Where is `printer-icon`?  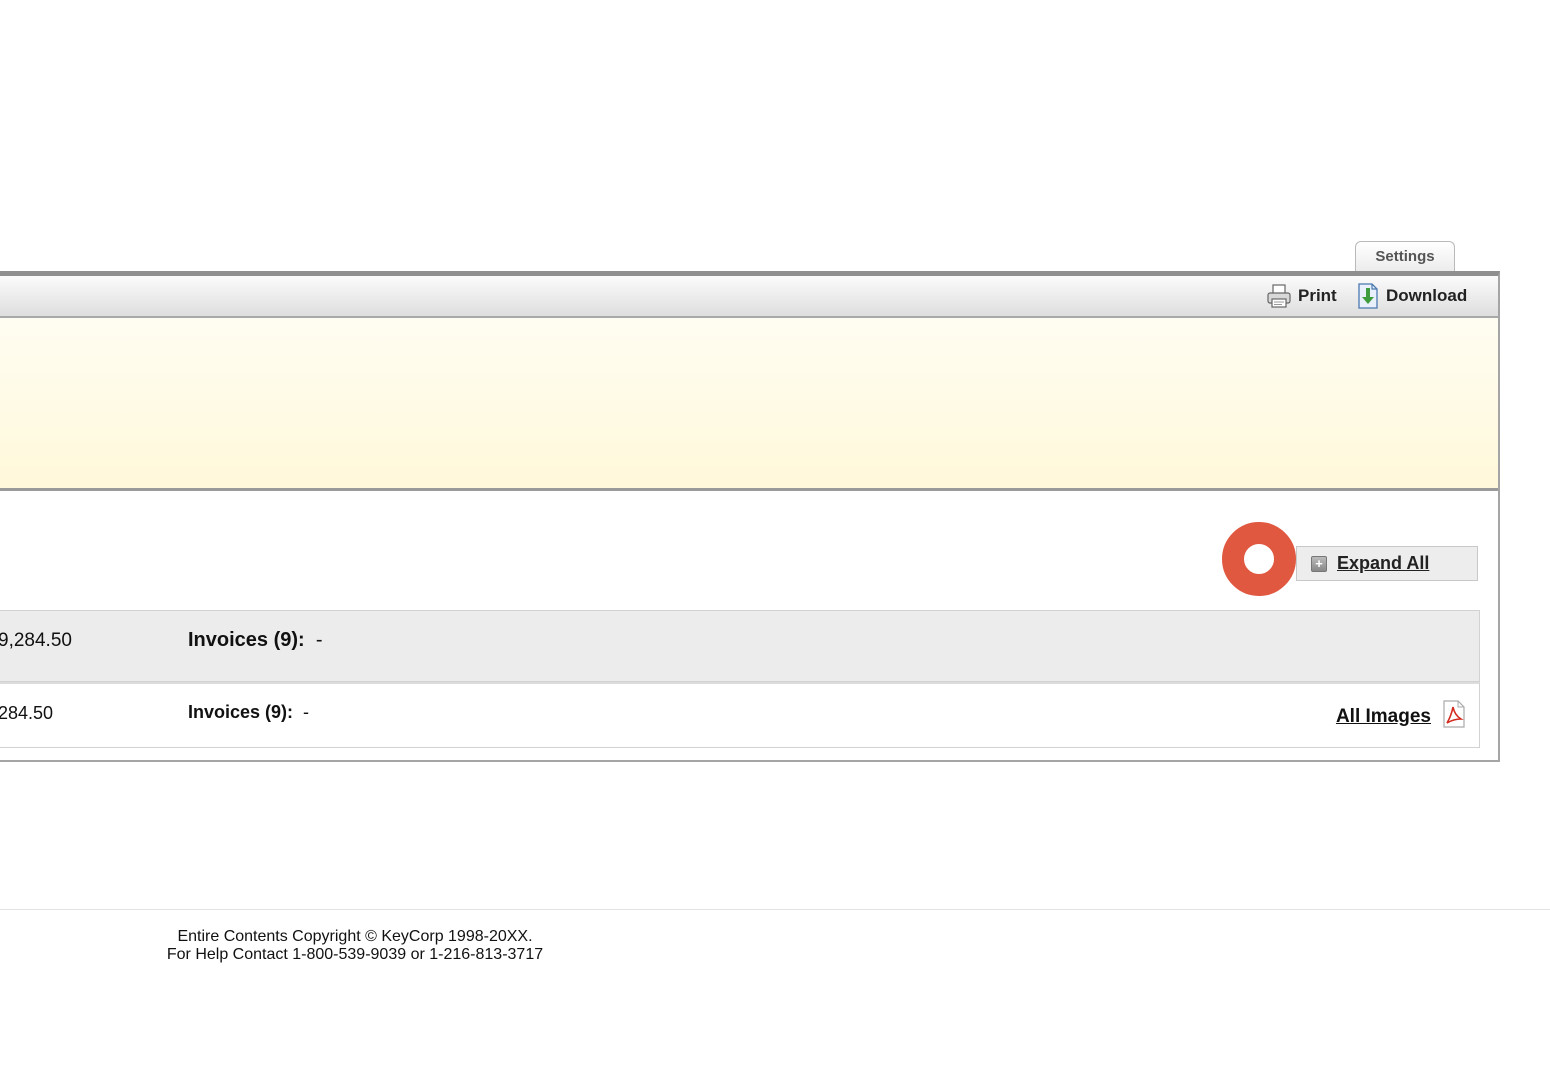
printer-icon is located at coordinates (1279, 296).